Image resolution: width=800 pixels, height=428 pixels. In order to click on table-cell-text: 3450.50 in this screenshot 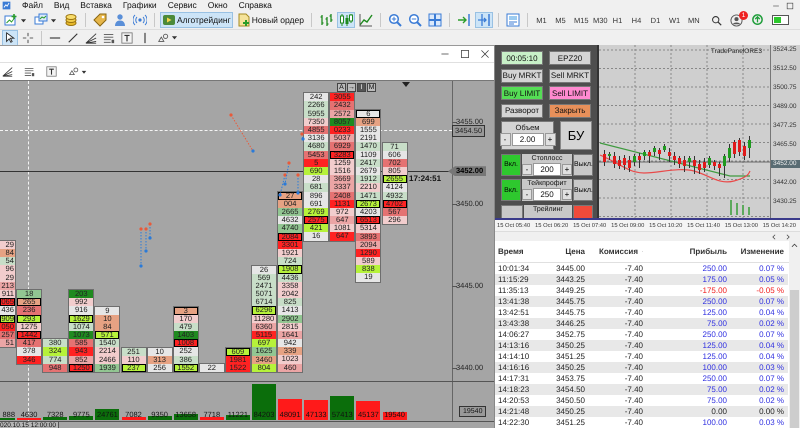, I will do `click(570, 400)`.